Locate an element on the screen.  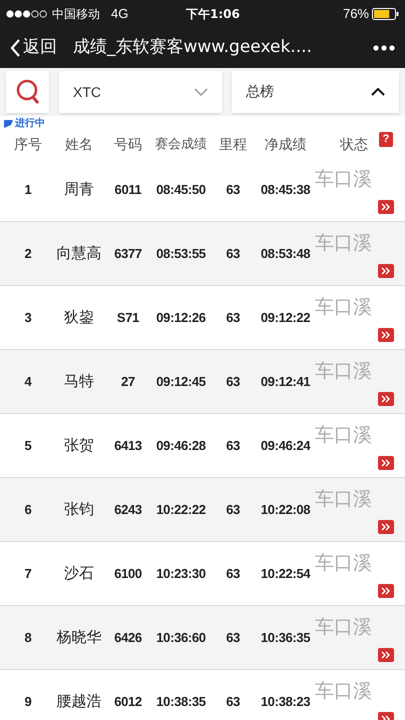
table-cell-text: 9 is located at coordinates (28, 701).